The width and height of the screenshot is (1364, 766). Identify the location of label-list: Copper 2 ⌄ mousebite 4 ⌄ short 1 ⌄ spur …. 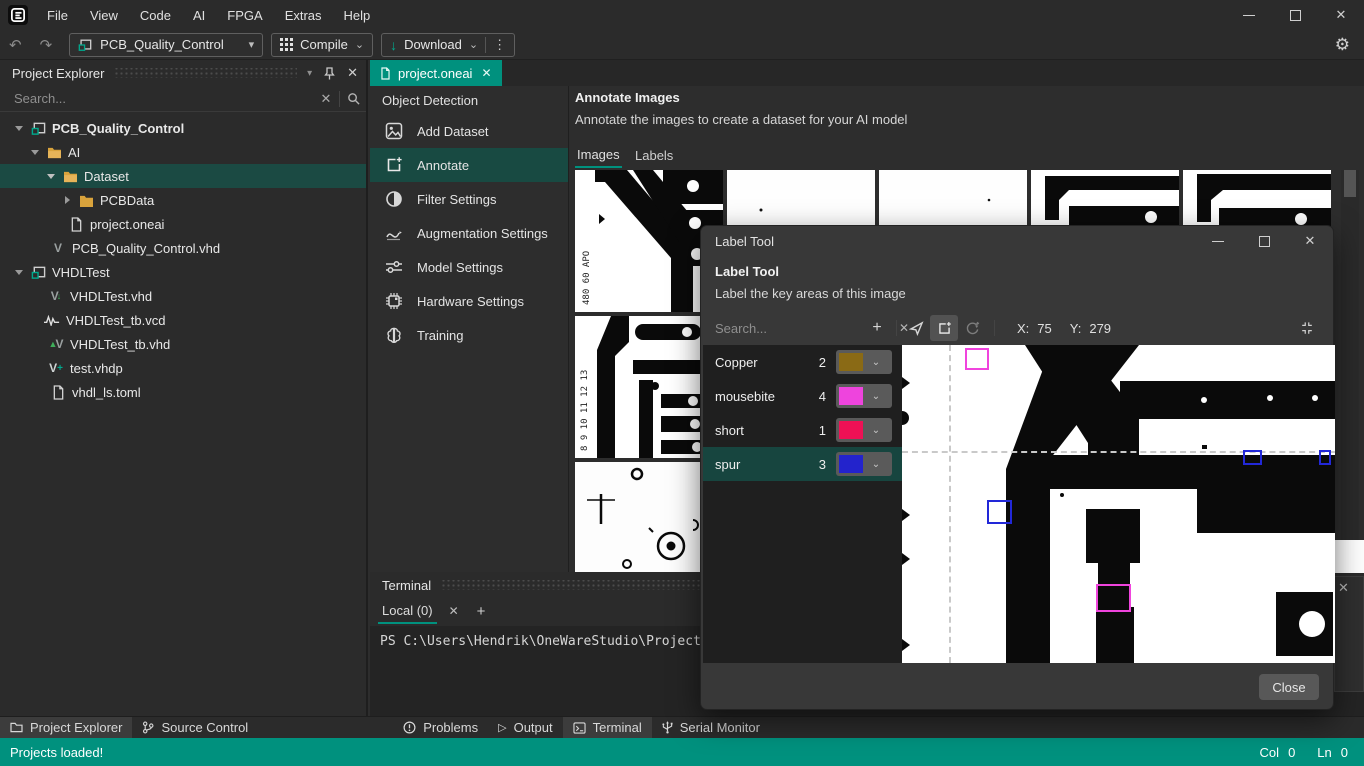
(802, 504).